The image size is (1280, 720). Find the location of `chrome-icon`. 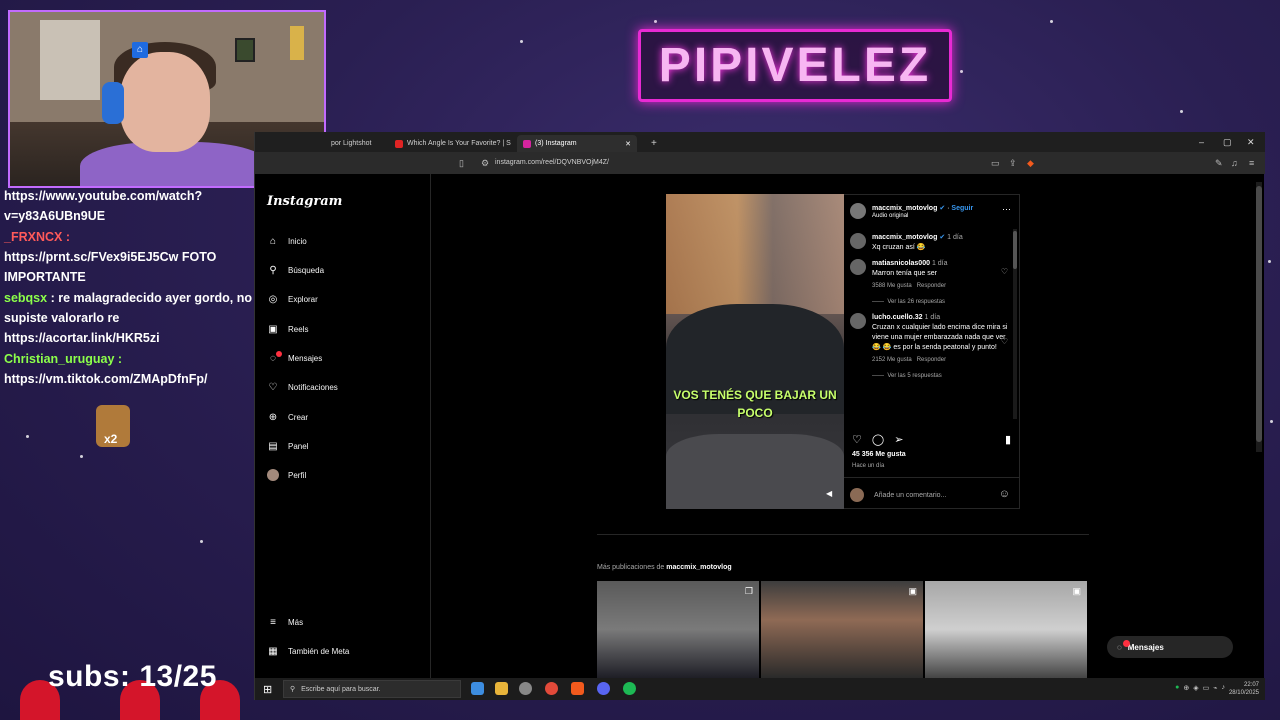

chrome-icon is located at coordinates (551, 688).